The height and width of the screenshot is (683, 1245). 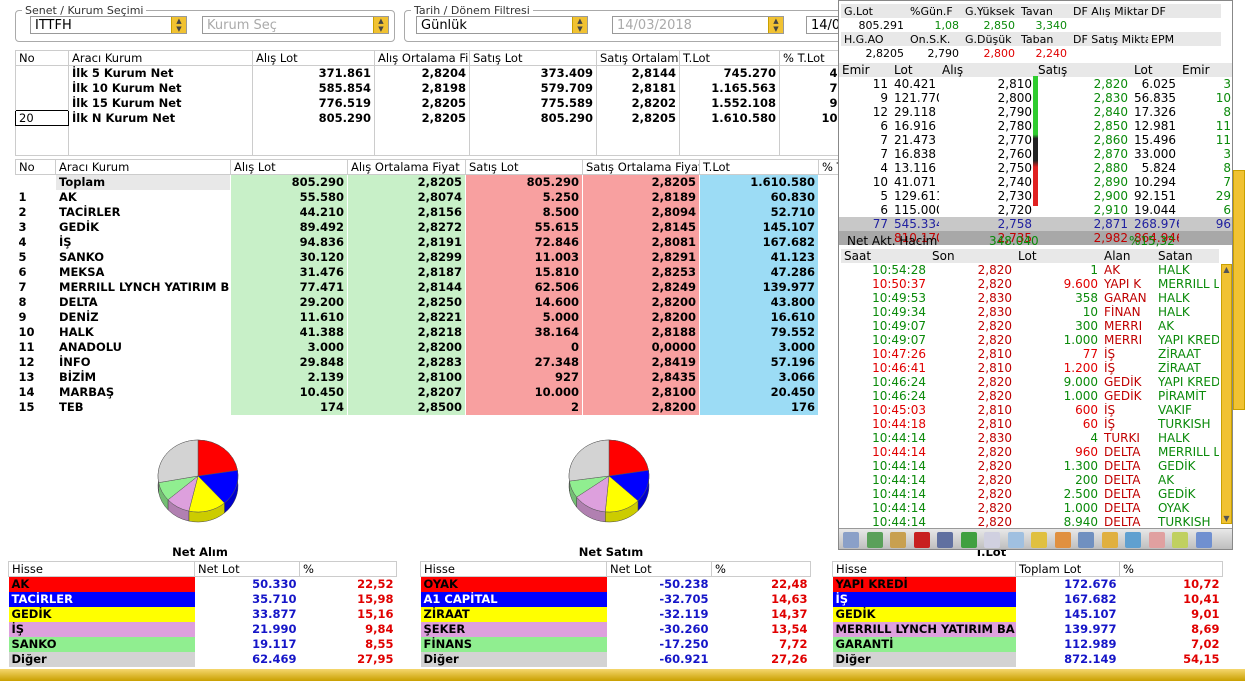 What do you see at coordinates (1030, 508) in the screenshot?
I see `trade-row: 10:44:14 2,820 1.000 DELTA OYAK` at bounding box center [1030, 508].